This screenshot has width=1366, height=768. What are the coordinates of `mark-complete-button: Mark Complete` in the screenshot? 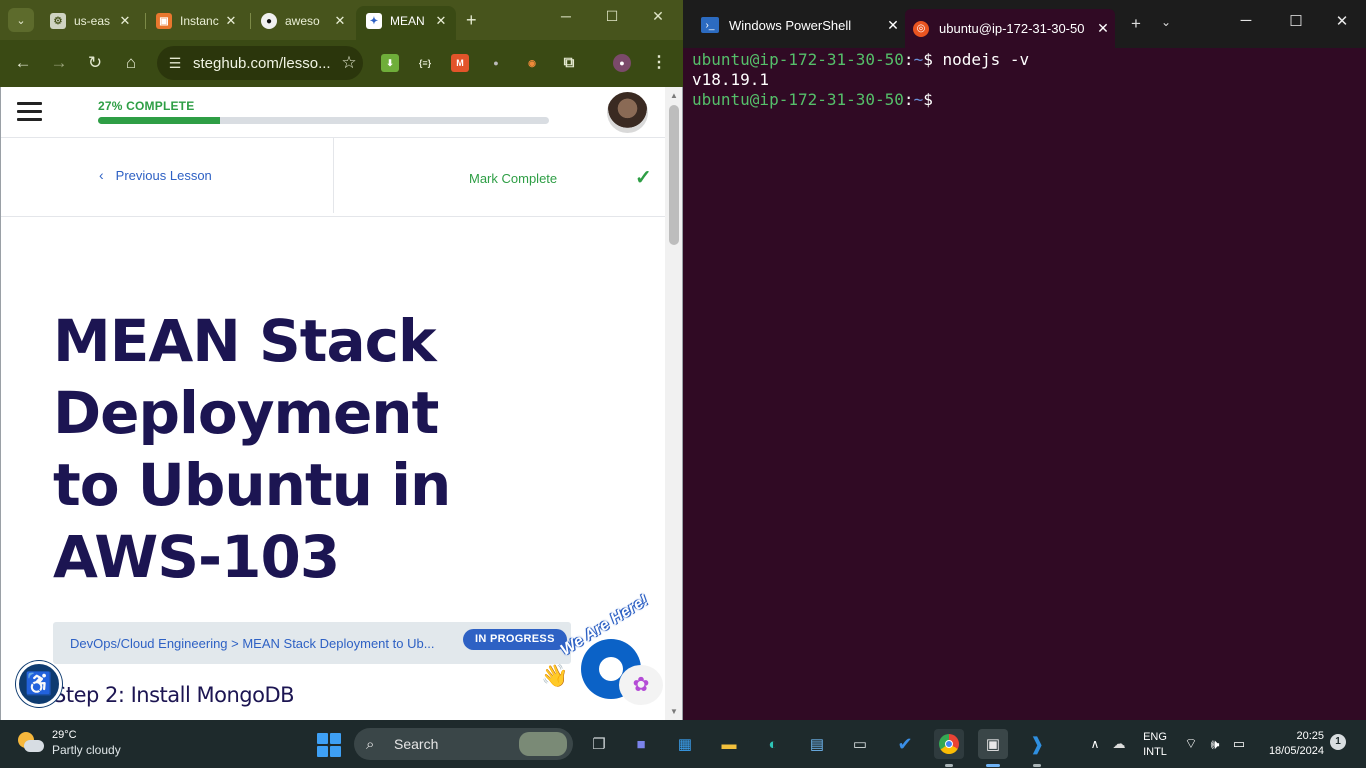 It's located at (513, 178).